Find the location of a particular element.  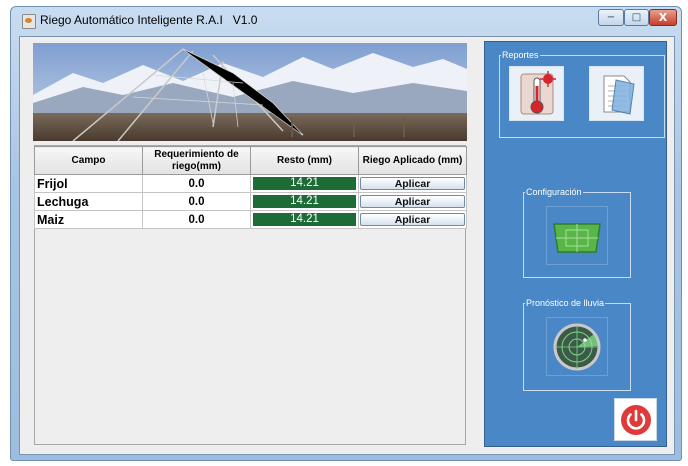

column-header-resto: Resto (mm) is located at coordinates (304, 160).